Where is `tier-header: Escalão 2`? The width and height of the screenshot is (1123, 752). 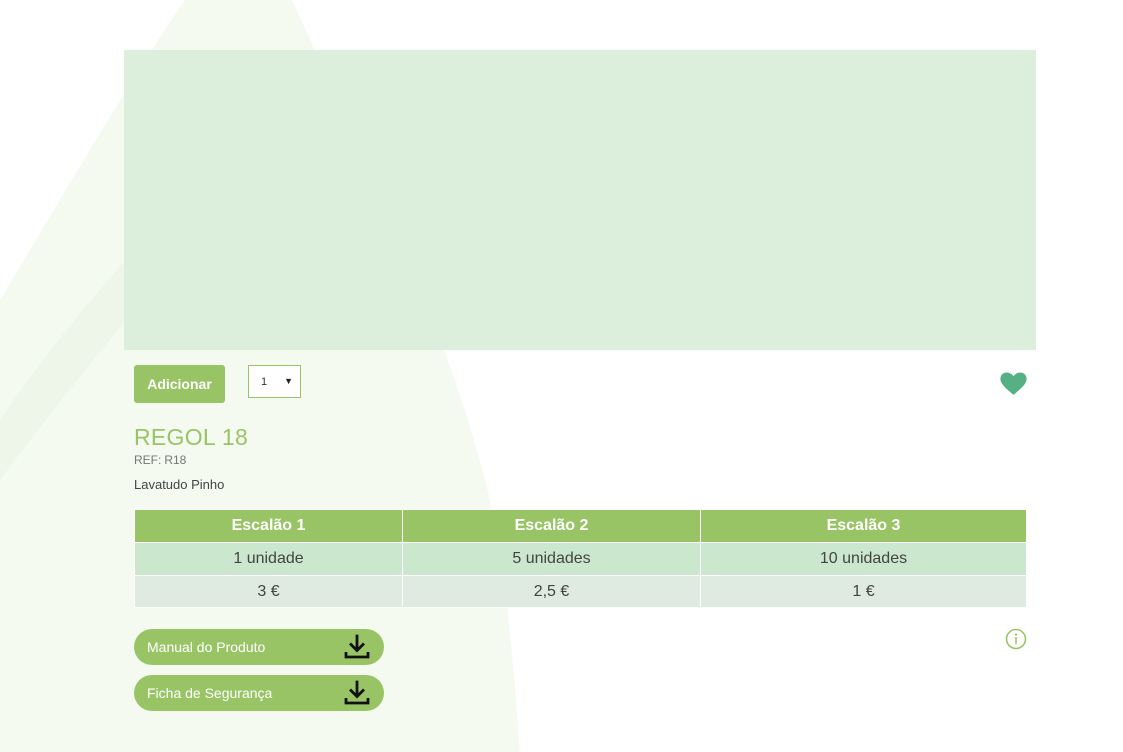
tier-header: Escalão 2 is located at coordinates (551, 526).